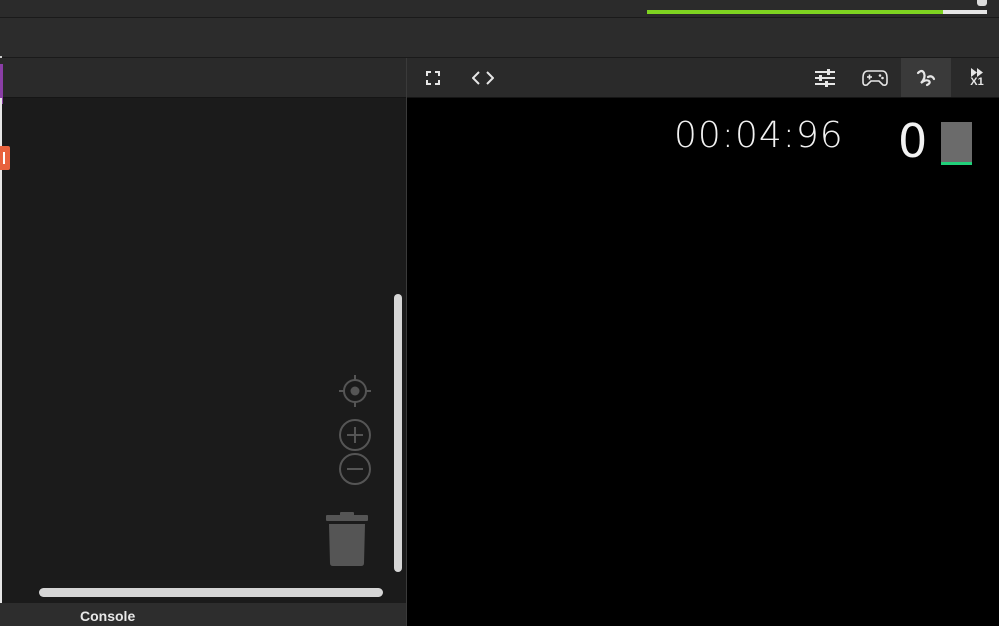 This screenshot has width=999, height=626. I want to click on trash-icon, so click(347, 540).